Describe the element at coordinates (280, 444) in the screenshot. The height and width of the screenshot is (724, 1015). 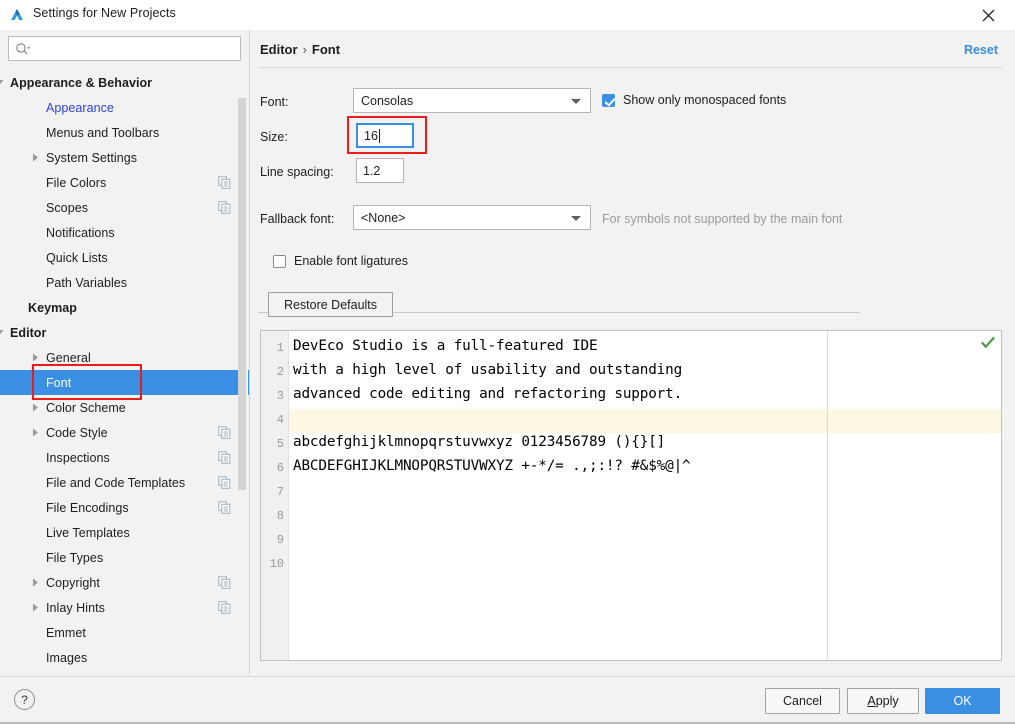
I see `preview-line-number: 5` at that location.